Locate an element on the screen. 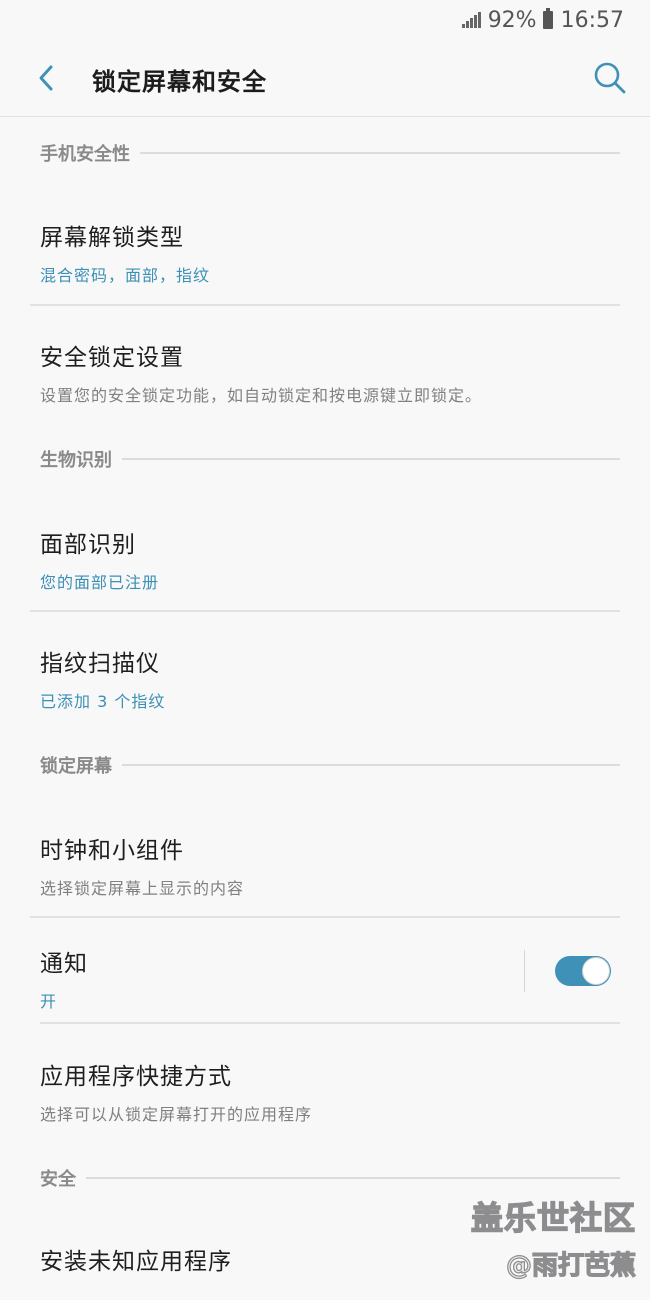 The width and height of the screenshot is (650, 1300). section-header-phone-security: 手机安全性 is located at coordinates (330, 153).